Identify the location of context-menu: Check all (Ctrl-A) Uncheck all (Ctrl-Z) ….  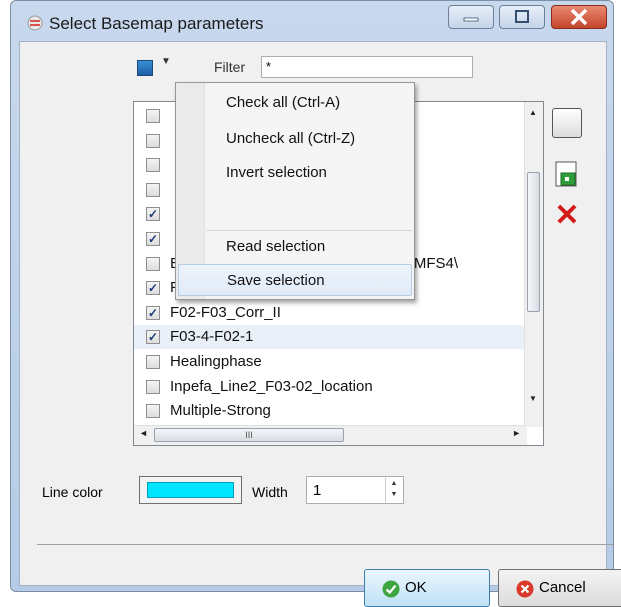
(295, 191).